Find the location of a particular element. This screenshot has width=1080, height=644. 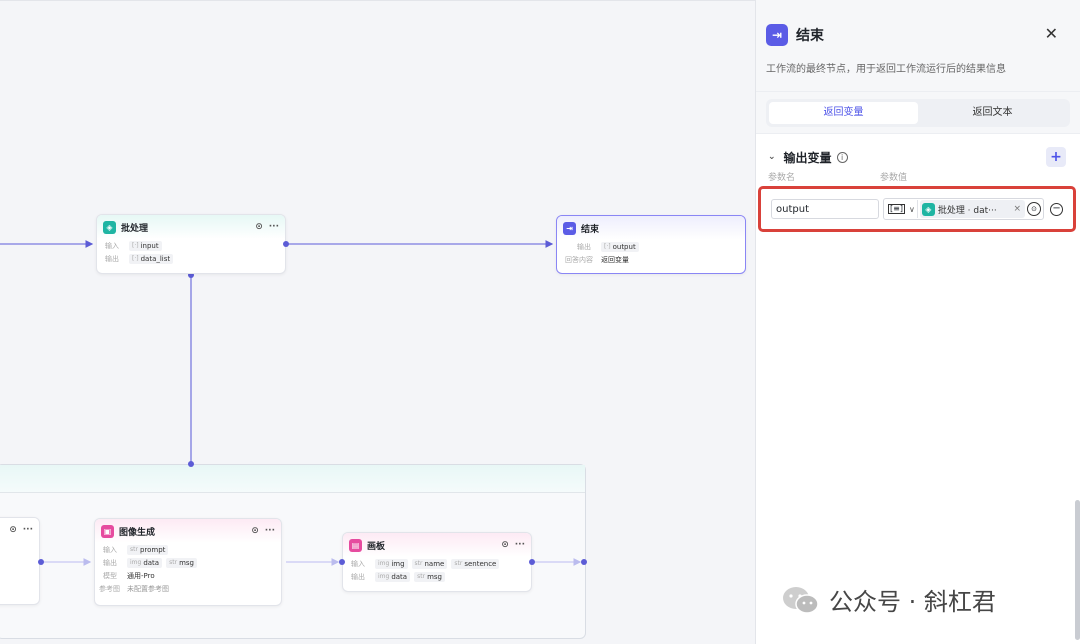

group-input-port is located at coordinates (191, 464).